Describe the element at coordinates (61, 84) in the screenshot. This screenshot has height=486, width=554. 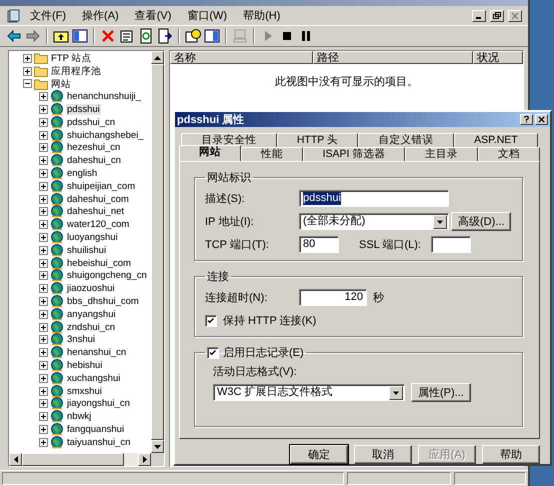
I see `tree-item: 网站` at that location.